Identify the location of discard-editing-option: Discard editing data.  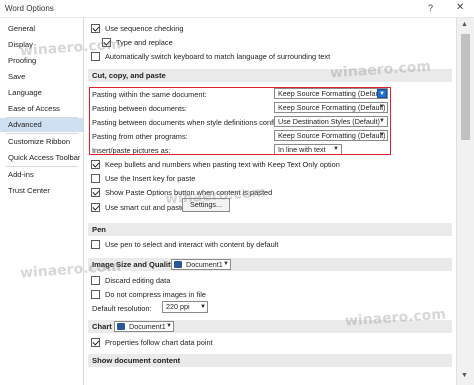
(130, 280).